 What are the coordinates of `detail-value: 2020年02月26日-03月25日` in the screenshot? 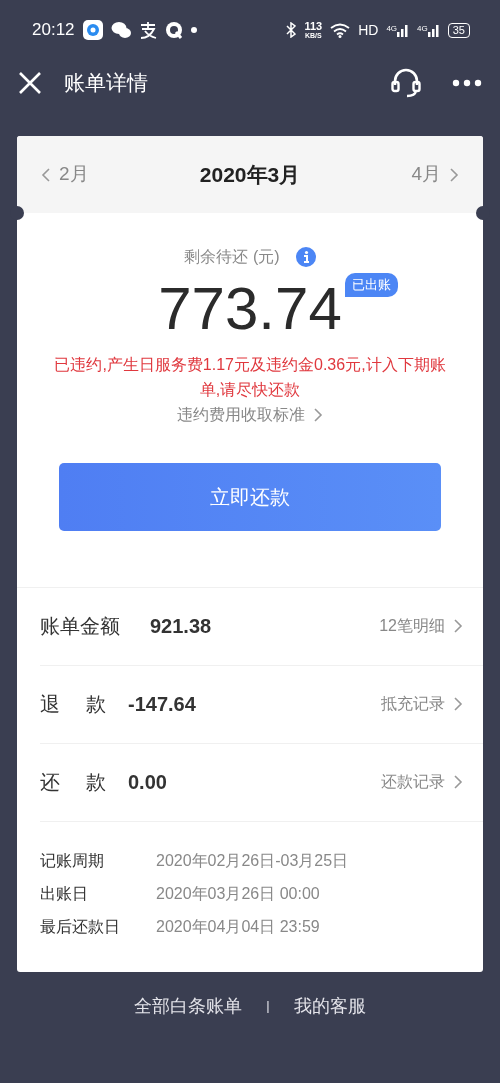 It's located at (252, 860).